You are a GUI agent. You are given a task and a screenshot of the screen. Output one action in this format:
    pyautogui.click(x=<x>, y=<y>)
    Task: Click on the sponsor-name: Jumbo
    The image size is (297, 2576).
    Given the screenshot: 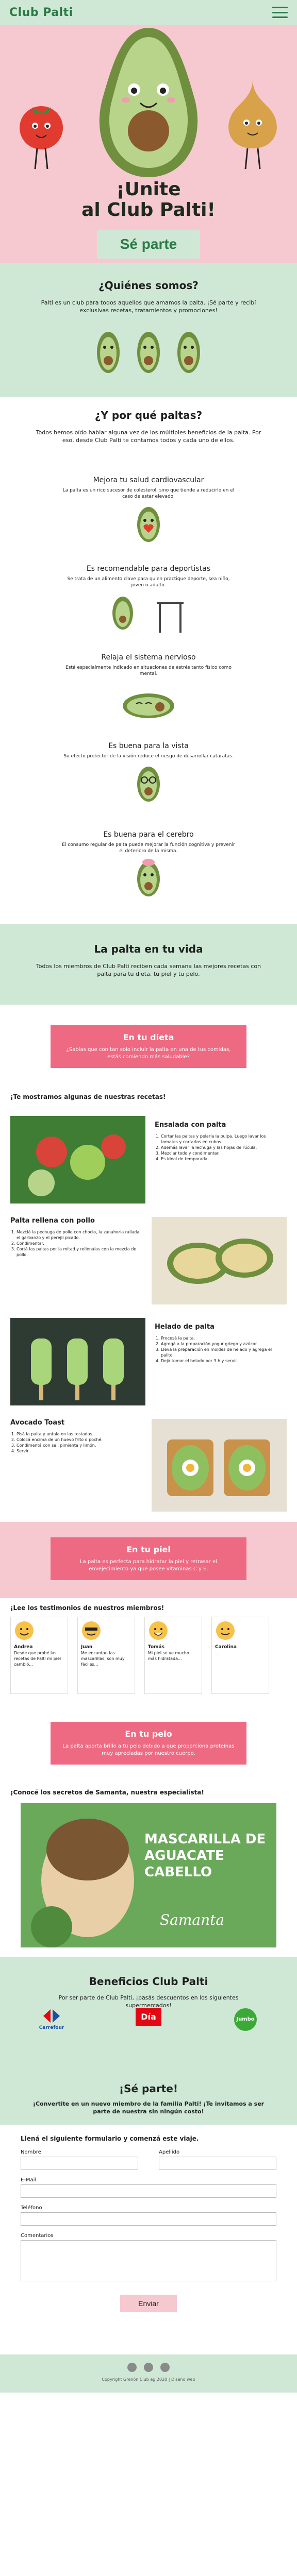 What is the action you would take?
    pyautogui.click(x=245, y=2020)
    